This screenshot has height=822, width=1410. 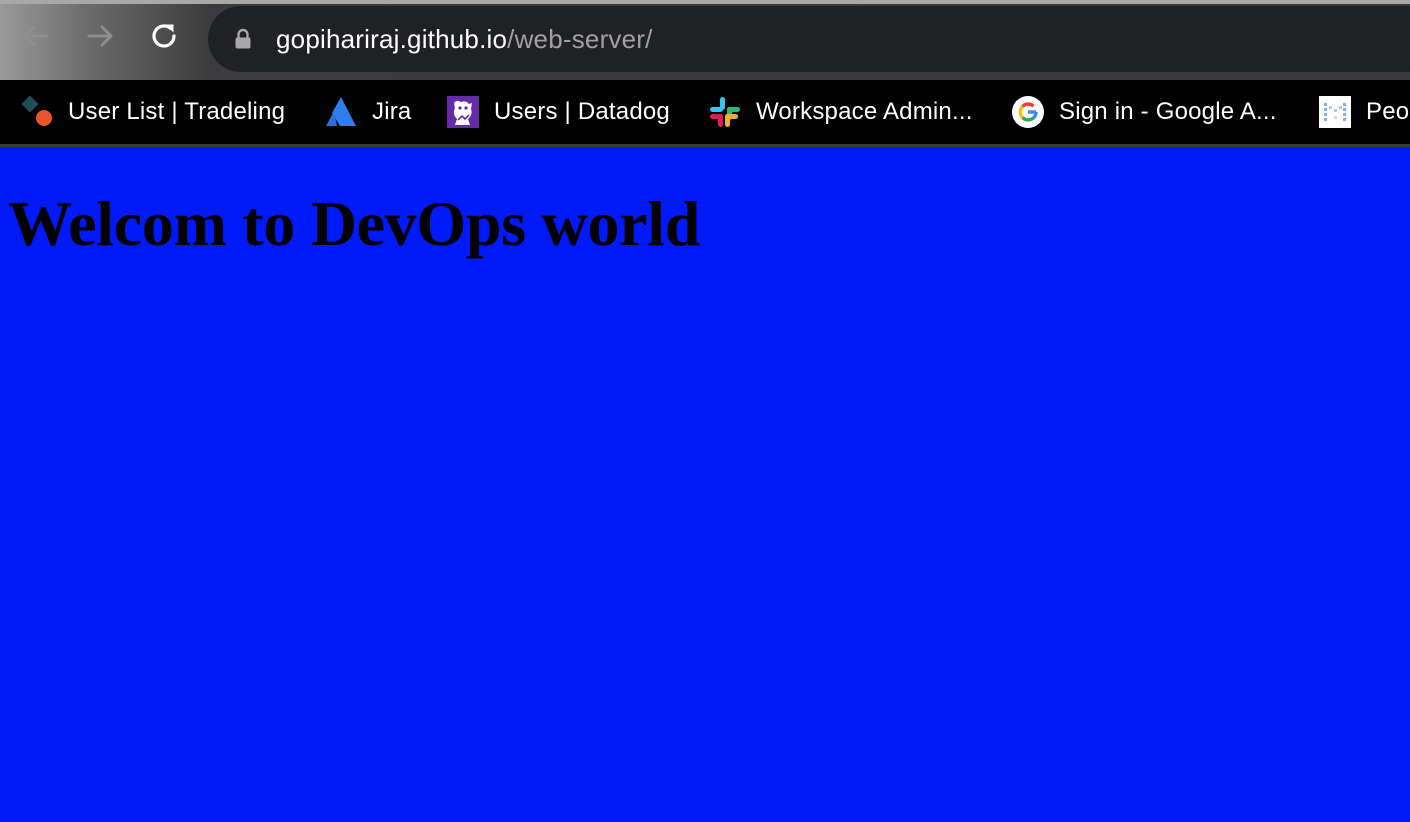 I want to click on back-button, so click(x=36, y=36).